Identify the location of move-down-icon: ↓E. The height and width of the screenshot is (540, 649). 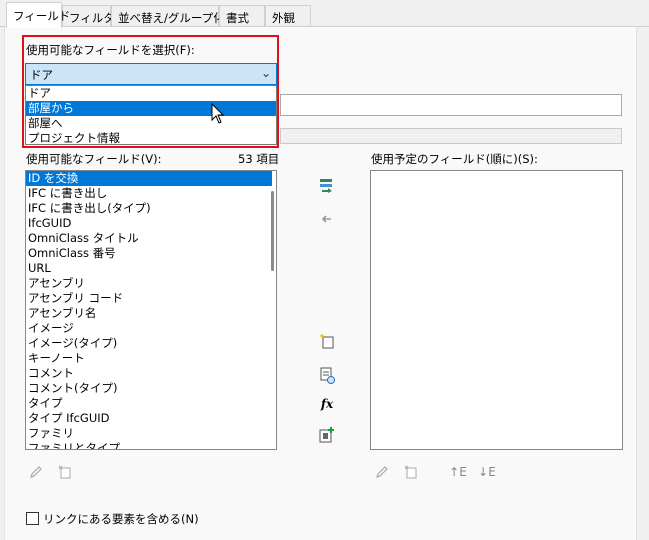
(487, 472).